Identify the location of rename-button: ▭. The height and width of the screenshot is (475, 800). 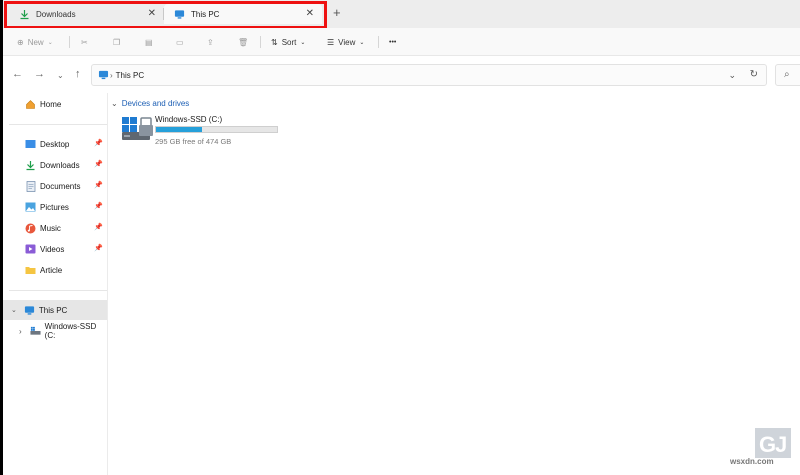
(180, 42).